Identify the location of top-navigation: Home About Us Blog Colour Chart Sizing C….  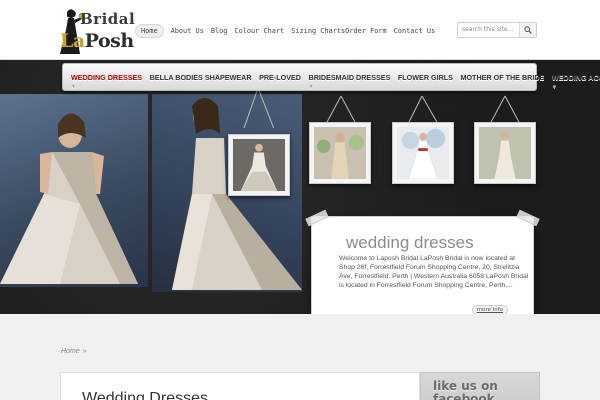
(288, 31).